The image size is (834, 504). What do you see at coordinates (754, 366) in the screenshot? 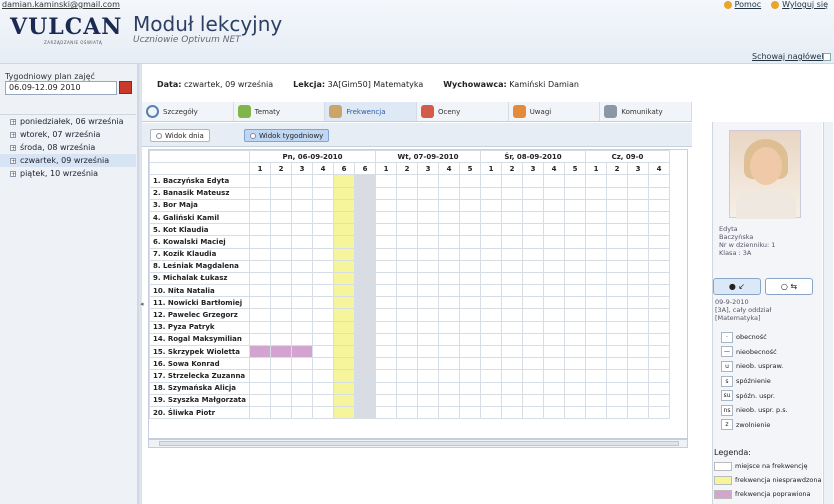
I see `code-excused: u nieob. uspraw.` at bounding box center [754, 366].